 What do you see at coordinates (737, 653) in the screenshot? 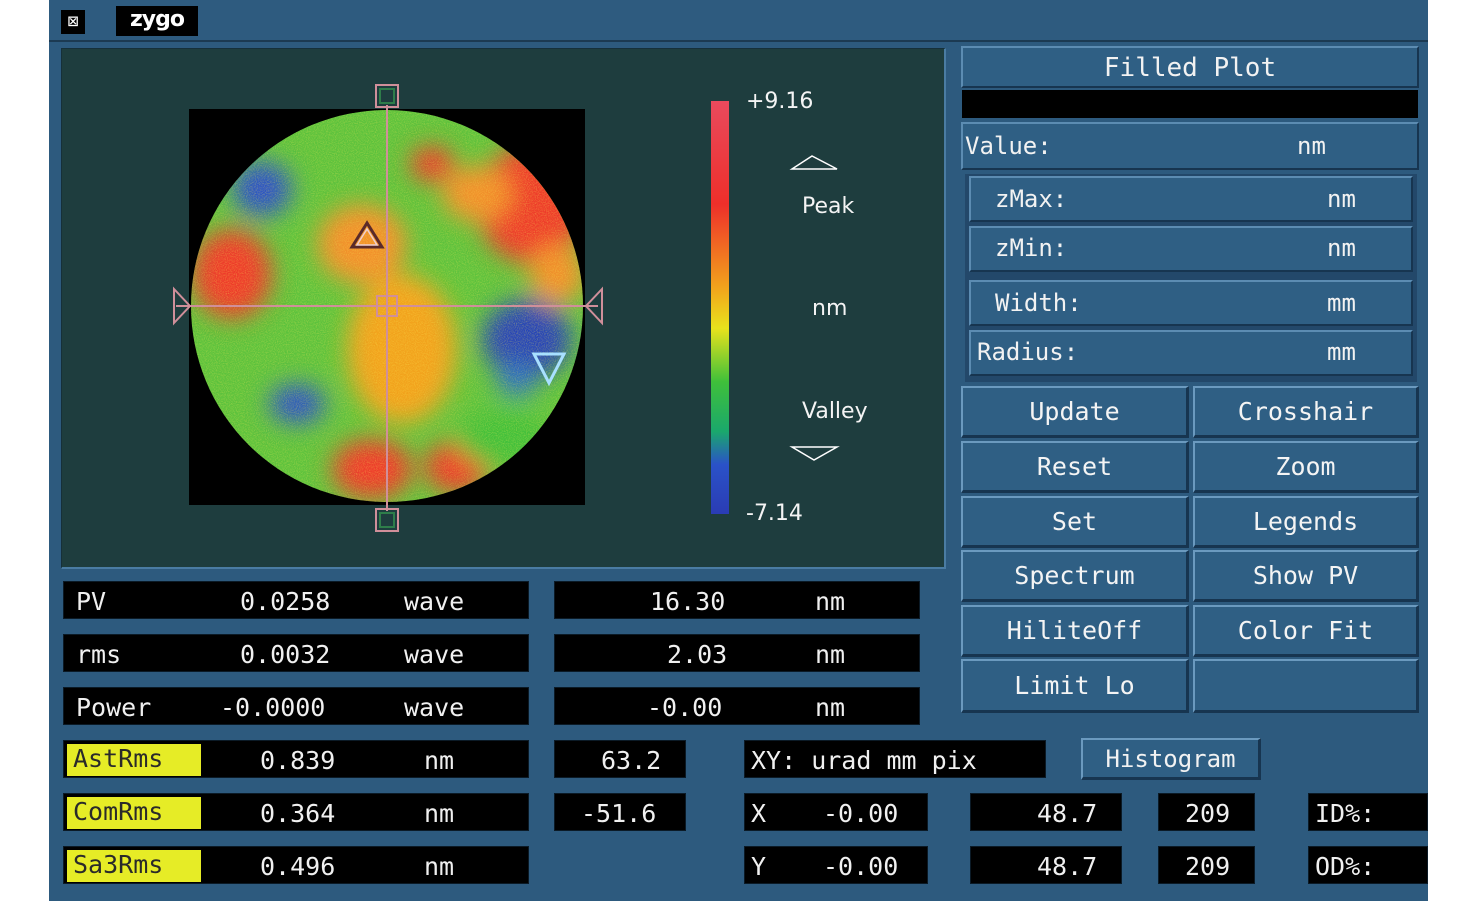
I see `rms-nm-field: 2.03 nm` at bounding box center [737, 653].